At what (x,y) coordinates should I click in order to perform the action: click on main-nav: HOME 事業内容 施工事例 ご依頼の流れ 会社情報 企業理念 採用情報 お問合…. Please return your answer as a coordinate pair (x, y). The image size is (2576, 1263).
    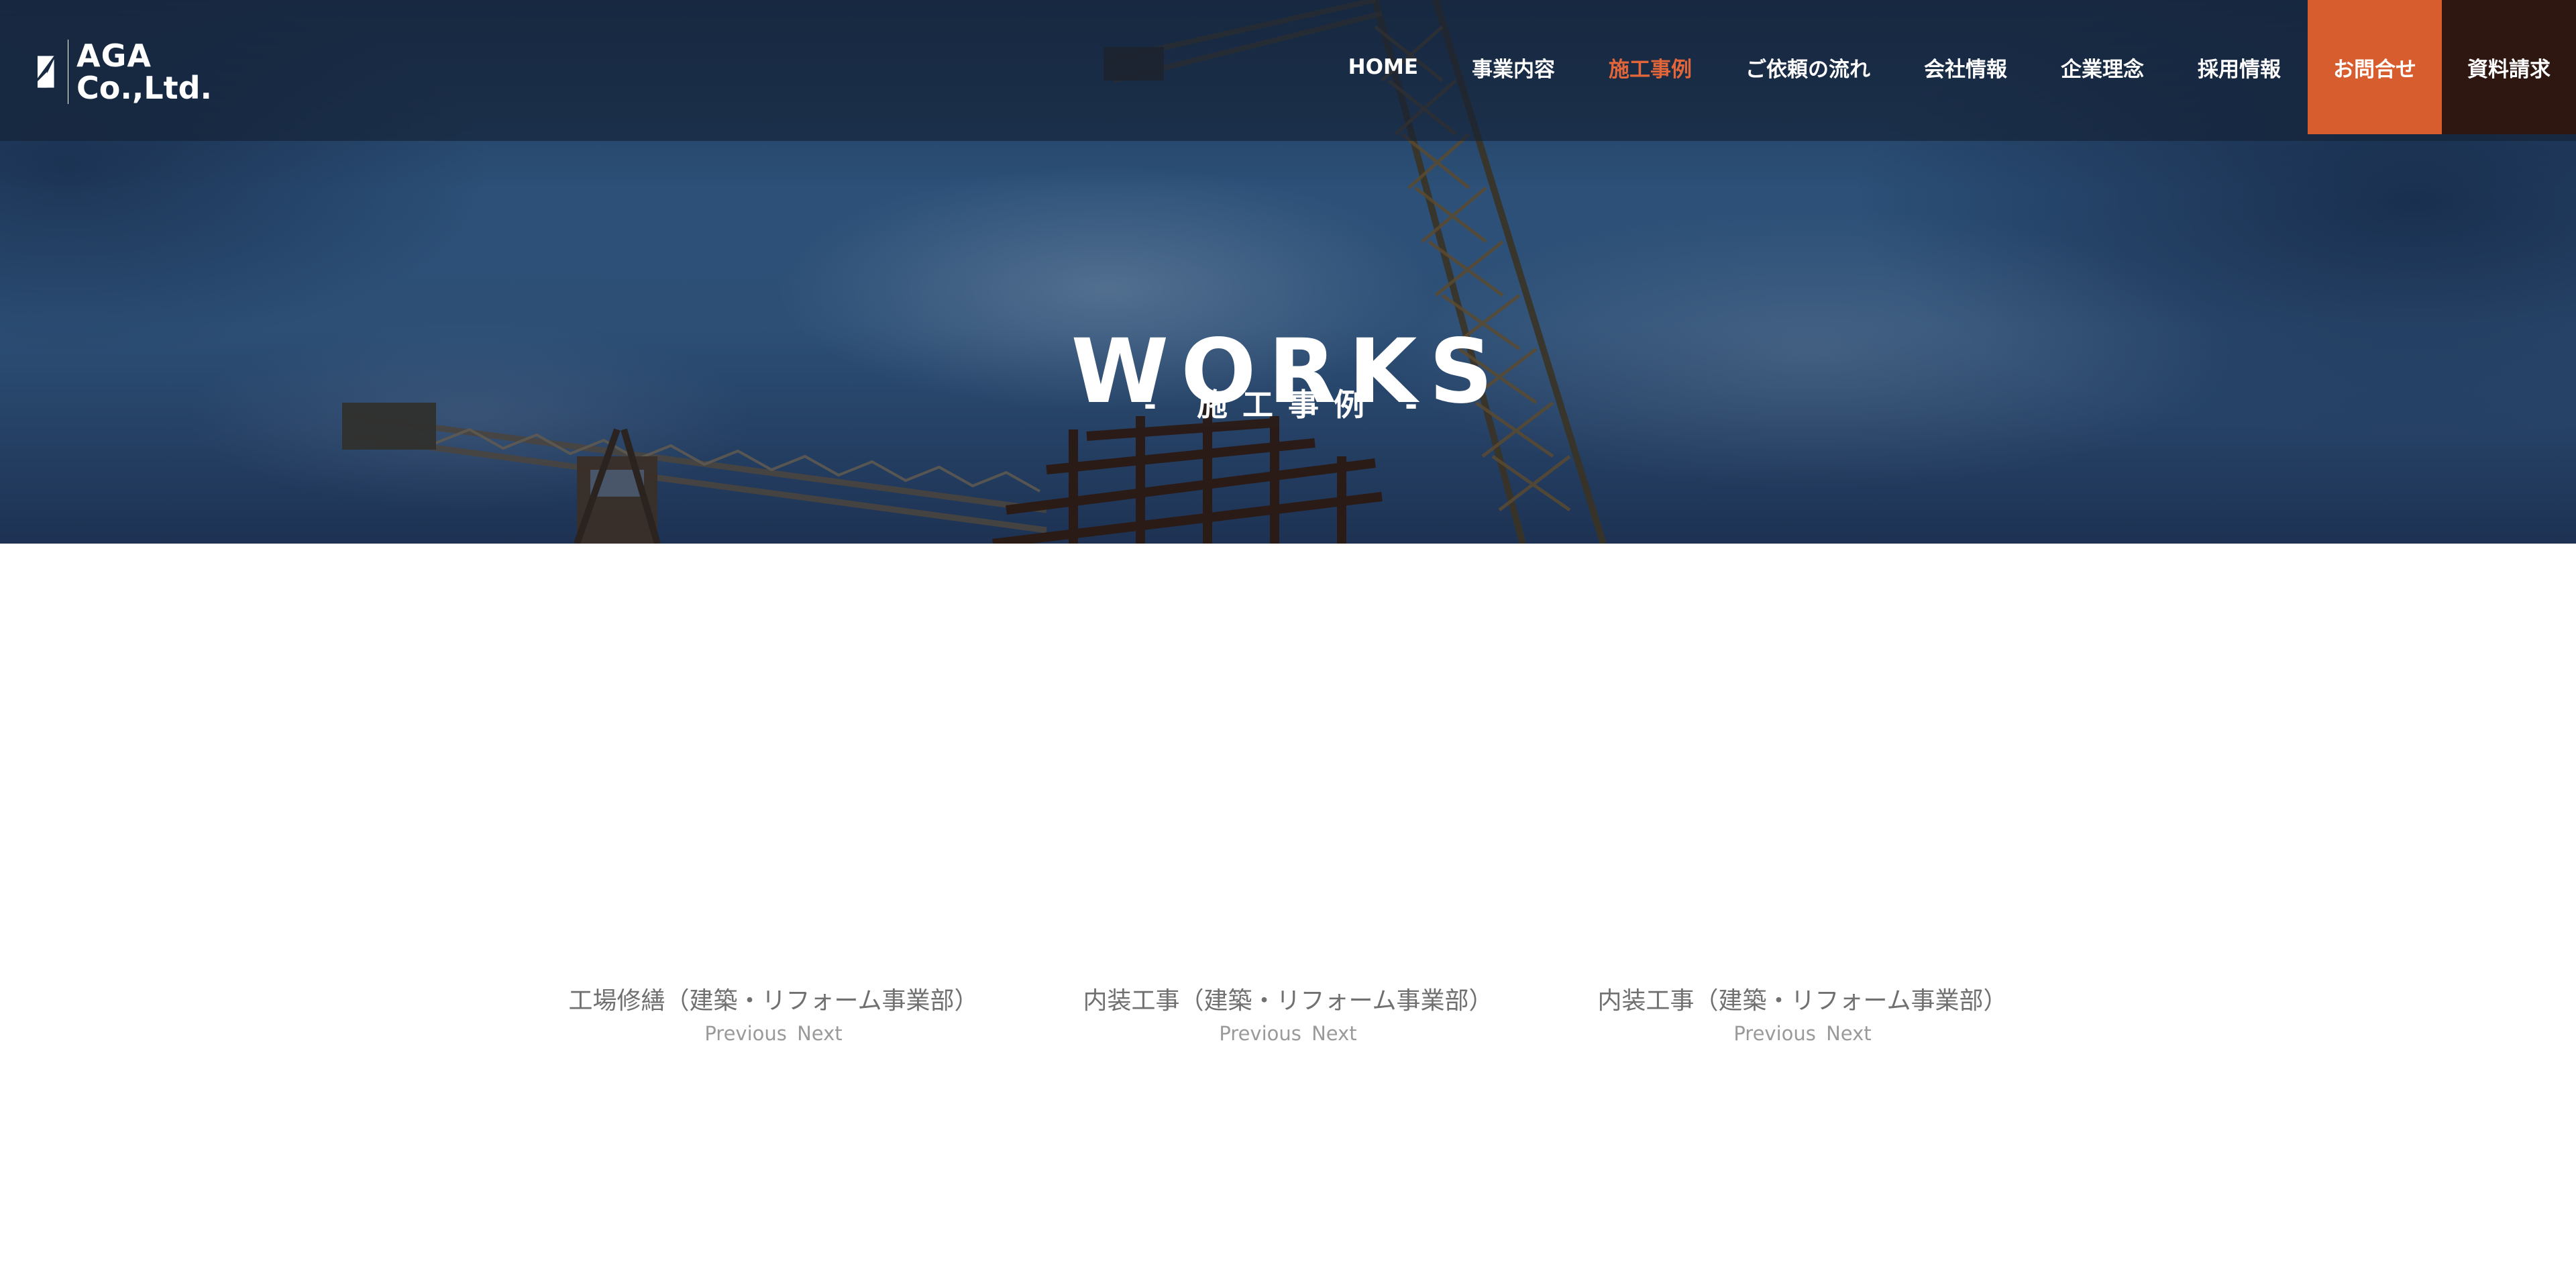
    Looking at the image, I should click on (1949, 67).